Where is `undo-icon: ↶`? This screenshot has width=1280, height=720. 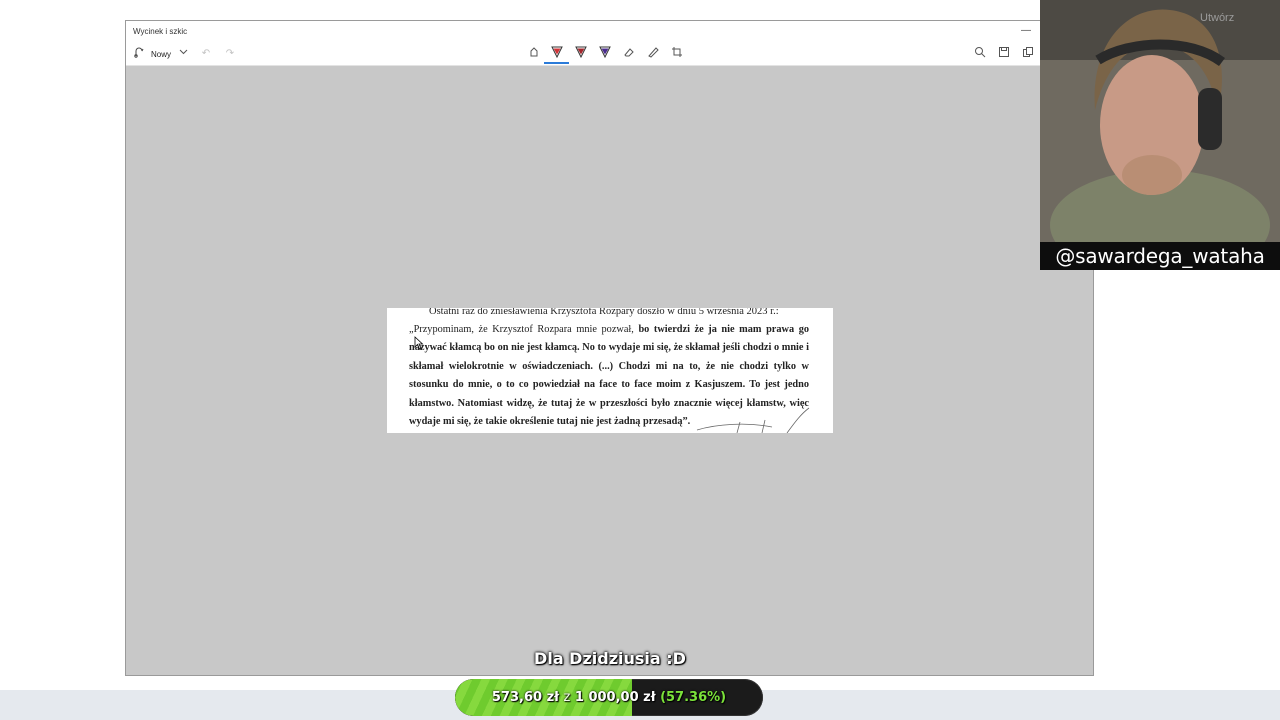 undo-icon: ↶ is located at coordinates (206, 54).